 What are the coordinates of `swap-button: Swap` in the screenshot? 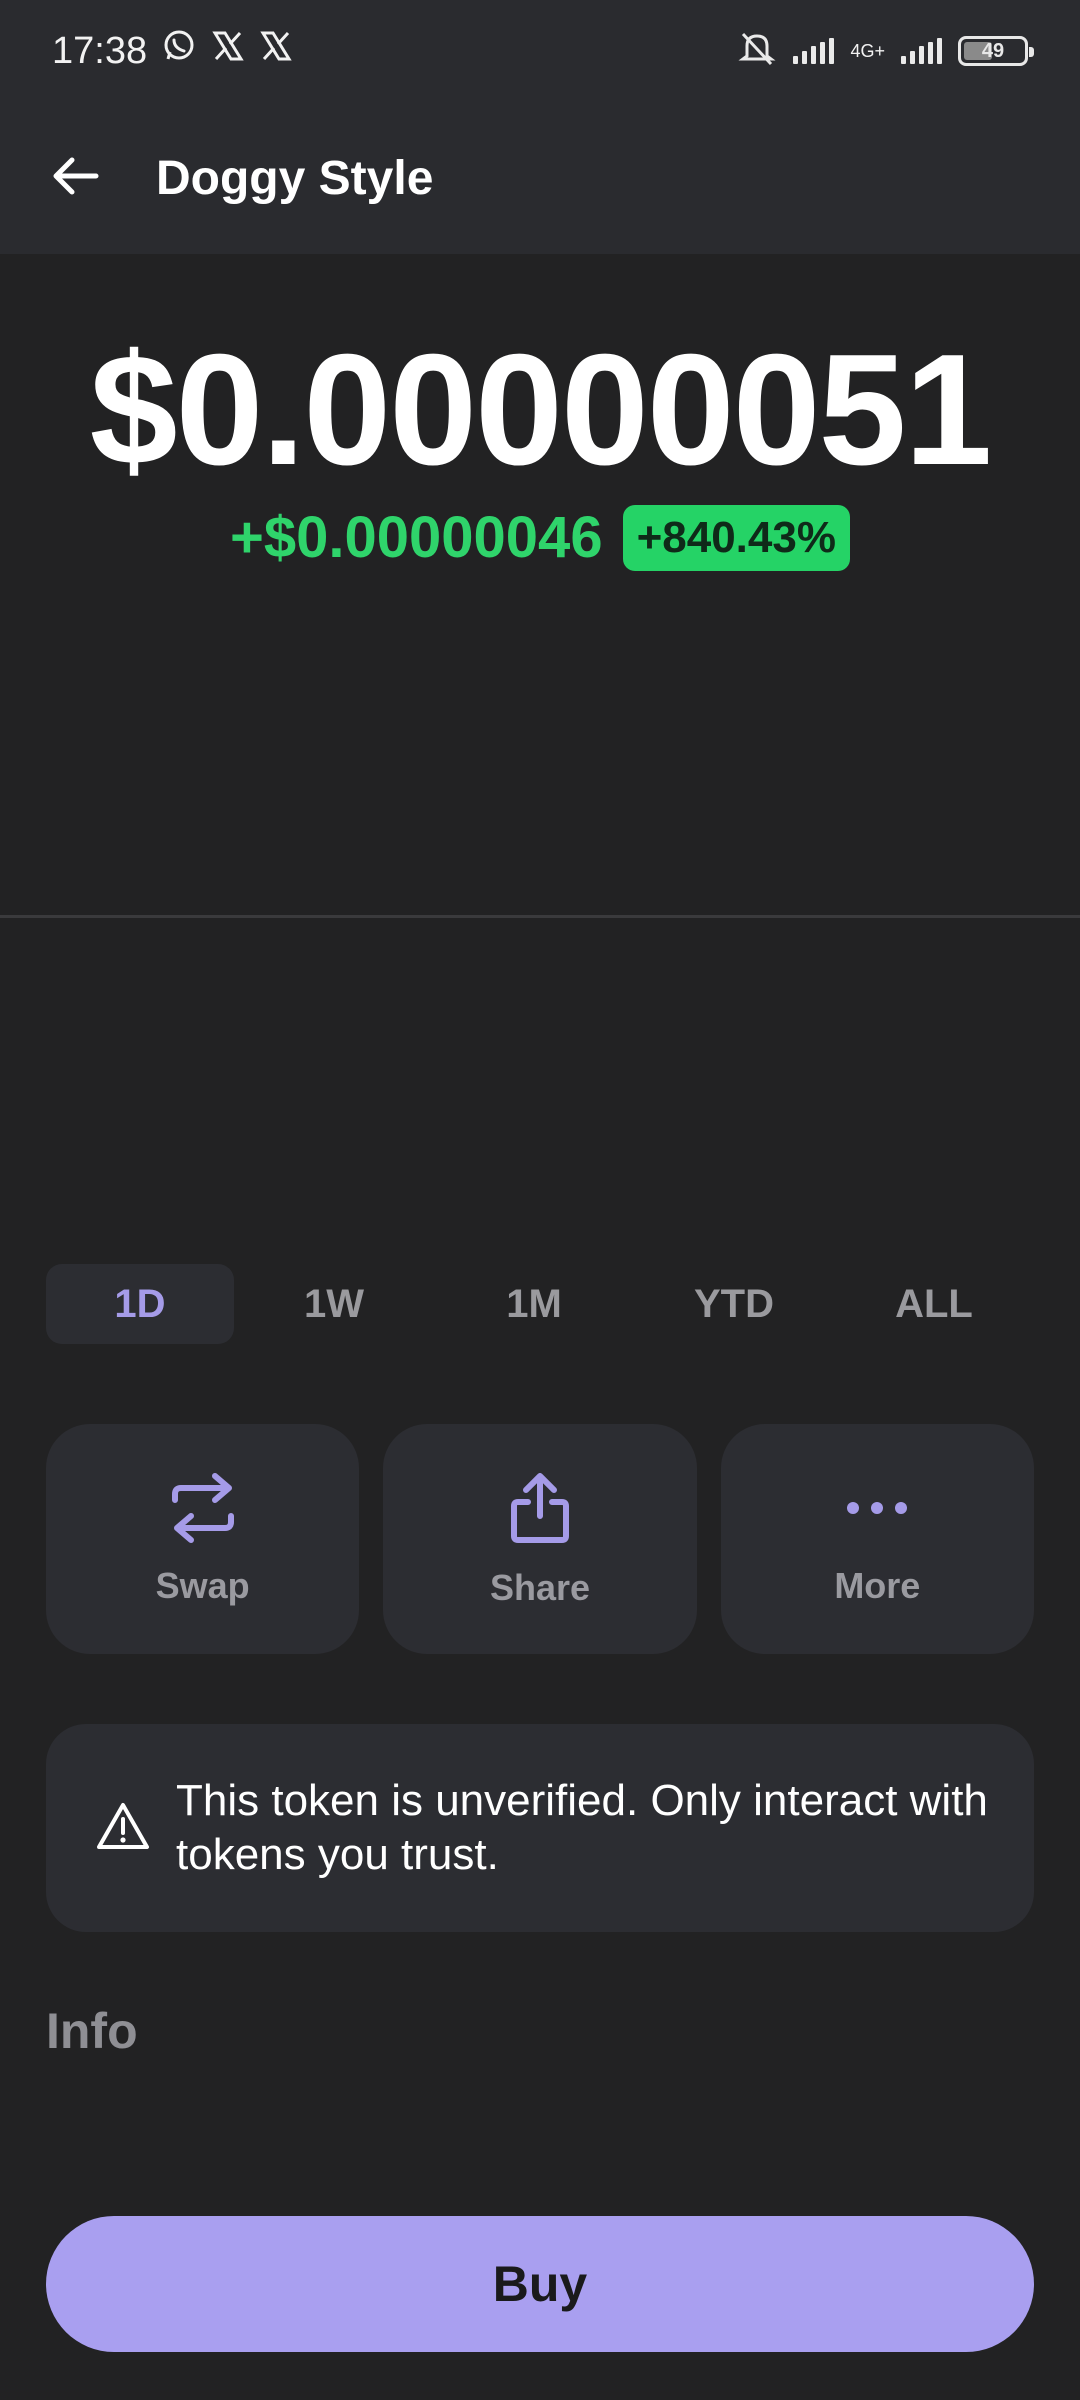 It's located at (203, 1539).